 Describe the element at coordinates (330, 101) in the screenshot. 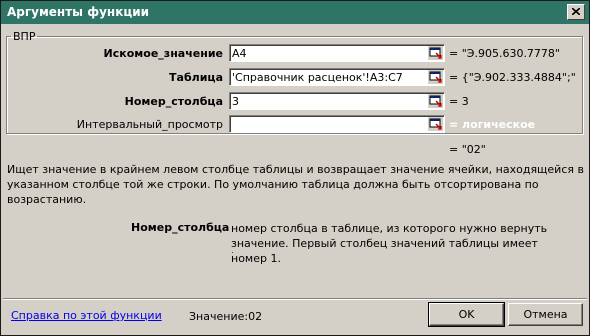

I see `col-index-input` at that location.